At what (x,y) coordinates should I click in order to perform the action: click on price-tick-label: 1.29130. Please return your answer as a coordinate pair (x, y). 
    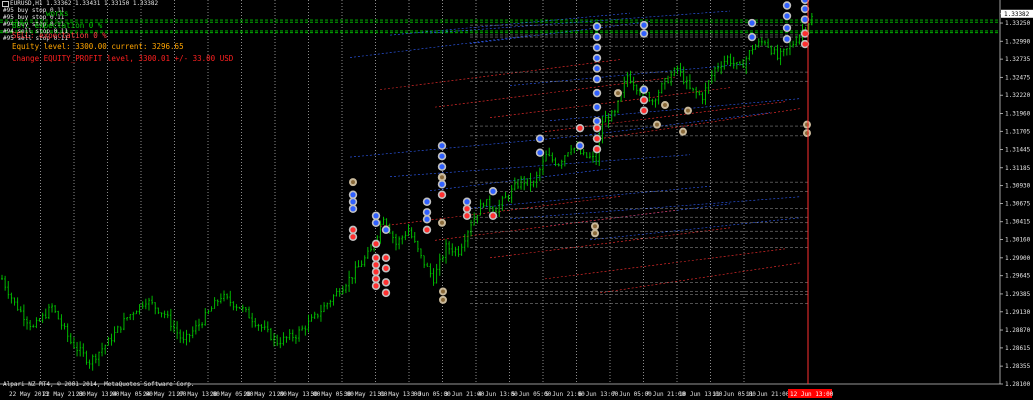
    Looking at the image, I should click on (1018, 312).